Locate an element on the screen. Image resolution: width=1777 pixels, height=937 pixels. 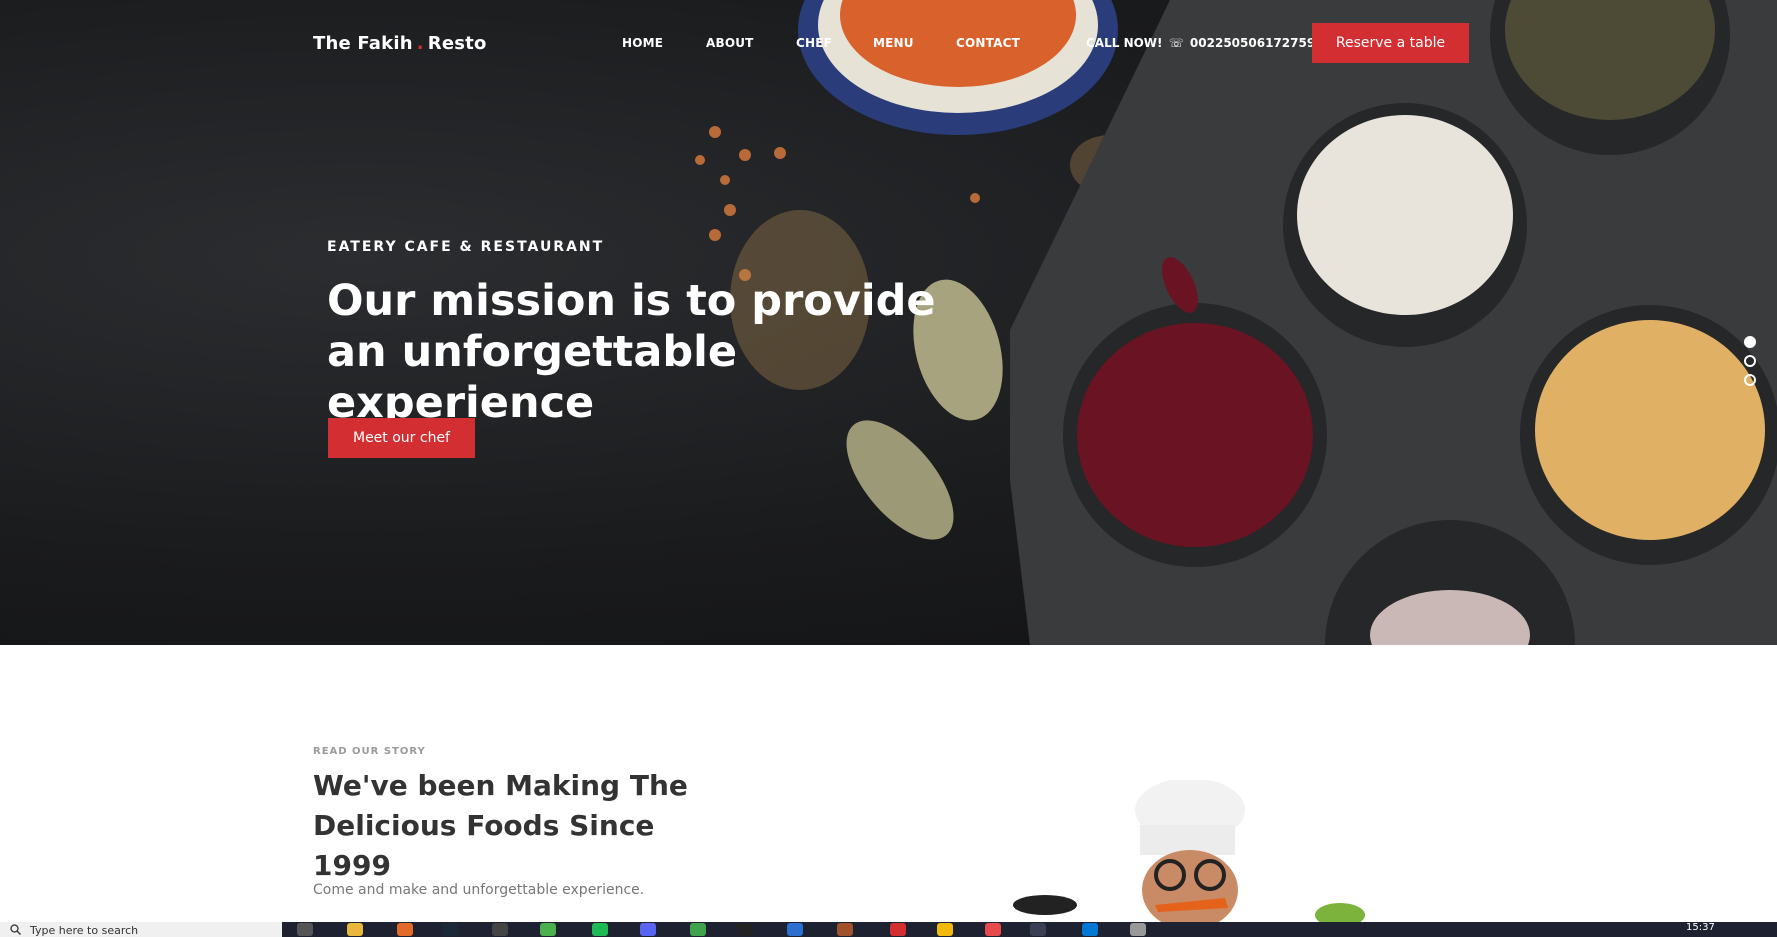
hero-eyebrow: EATERY CAFE & RESTAURANT is located at coordinates (466, 247).